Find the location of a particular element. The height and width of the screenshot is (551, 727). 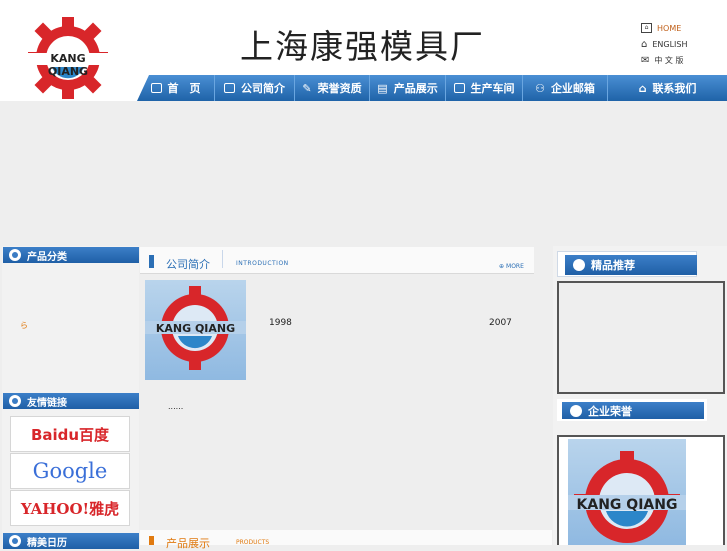

year-2007: 2007 is located at coordinates (500, 323).